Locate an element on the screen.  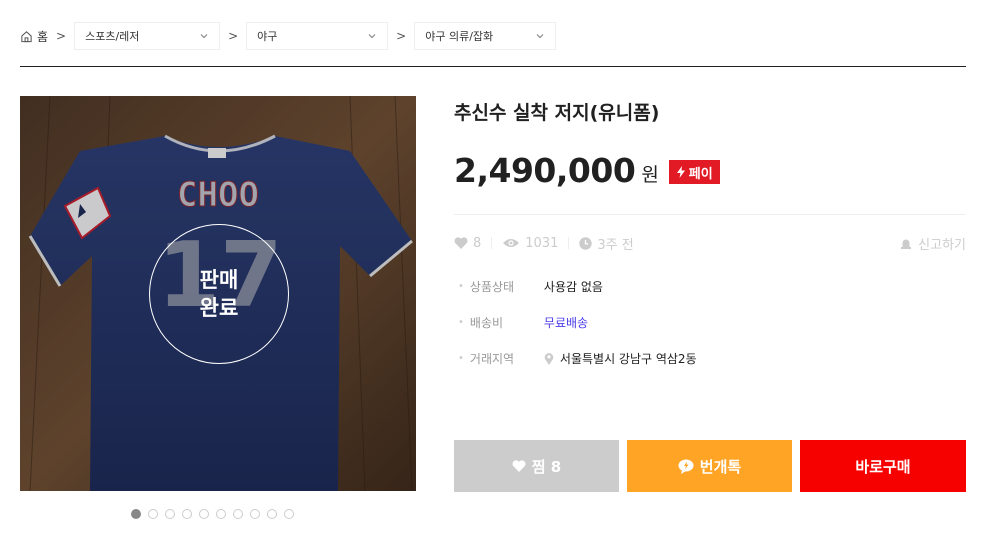
shipping-label: 배송비 is located at coordinates (486, 322).